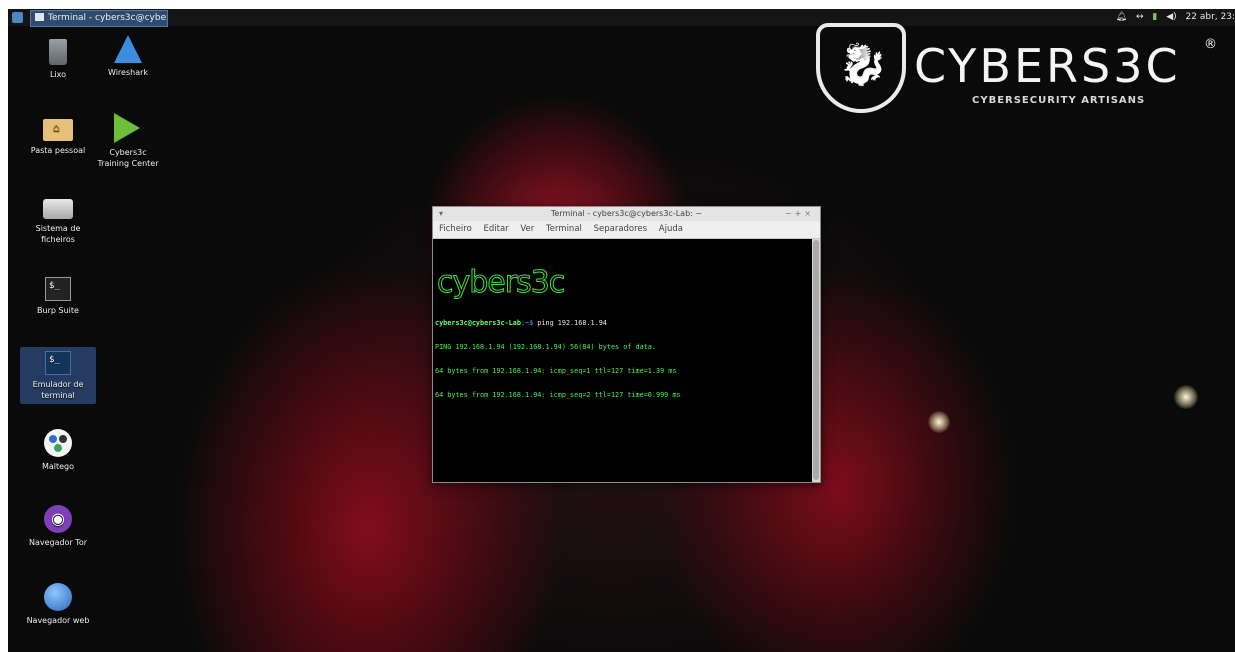 This screenshot has height=652, width=1235. I want to click on scrollbar-thumb, so click(816, 360).